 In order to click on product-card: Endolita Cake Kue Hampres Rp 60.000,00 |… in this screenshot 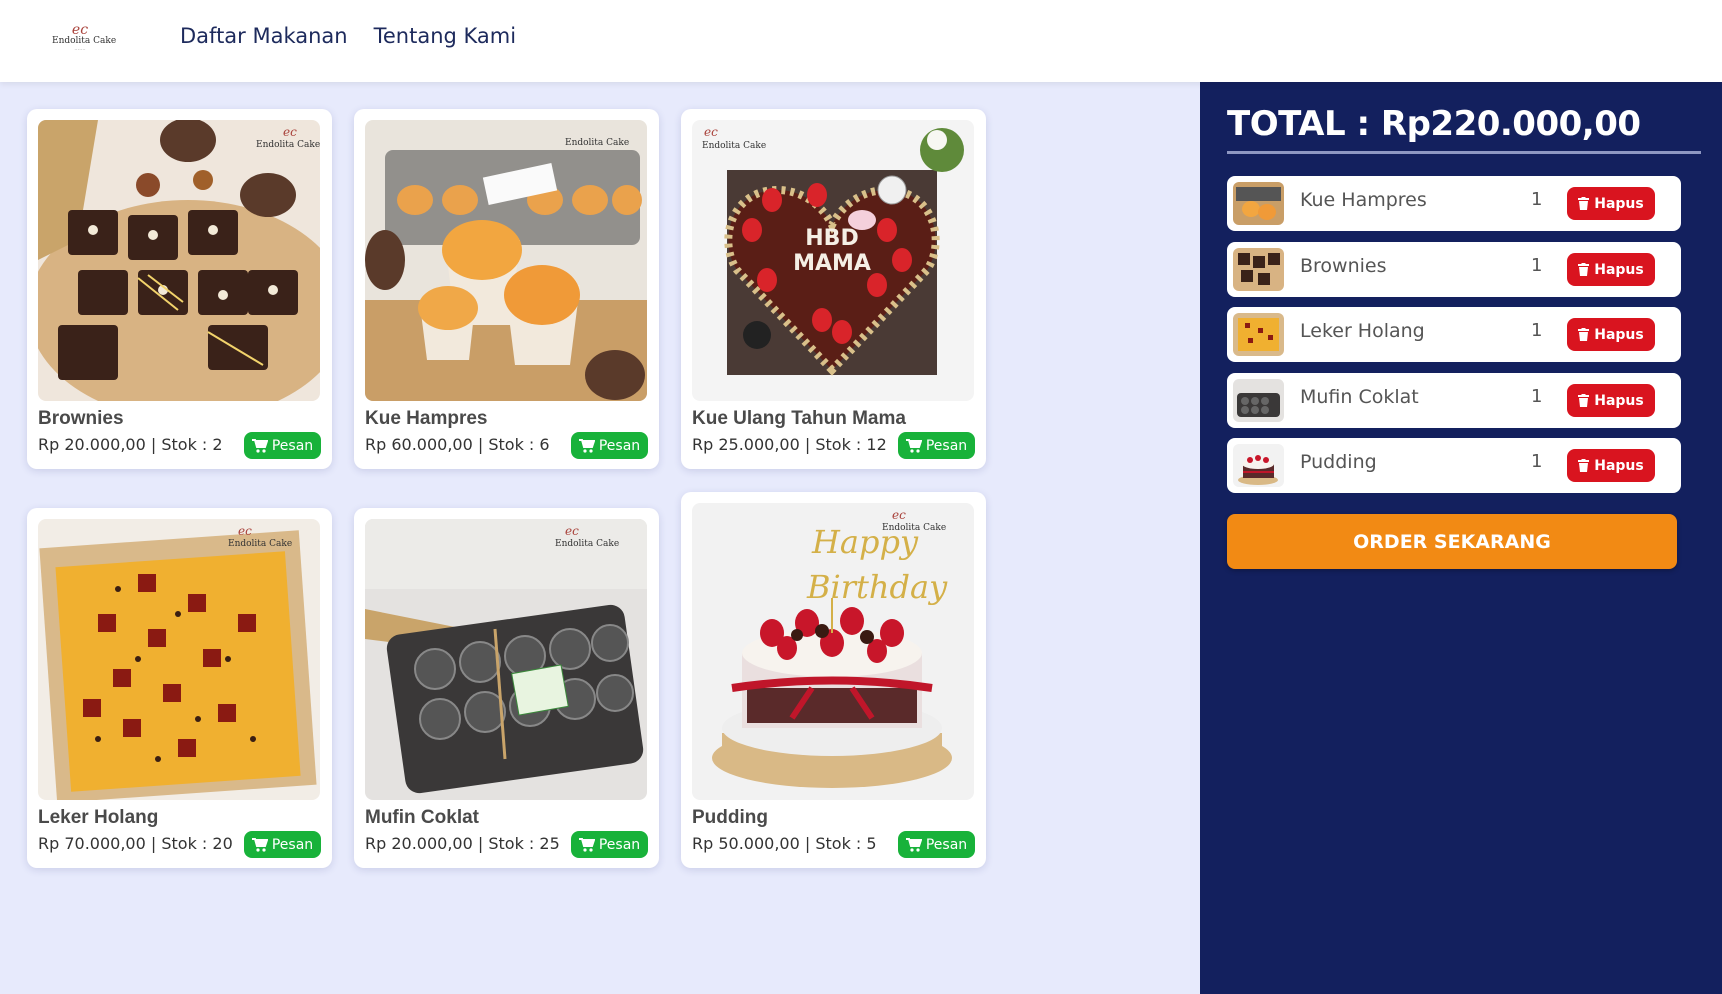, I will do `click(506, 289)`.